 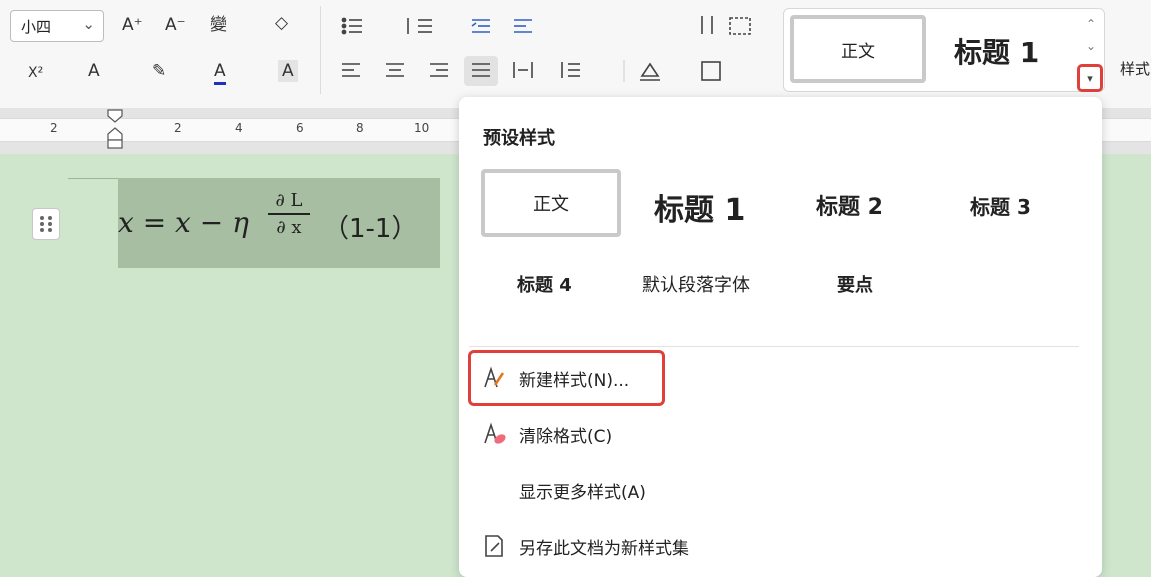 I want to click on ruler-tick: 4, so click(x=239, y=128).